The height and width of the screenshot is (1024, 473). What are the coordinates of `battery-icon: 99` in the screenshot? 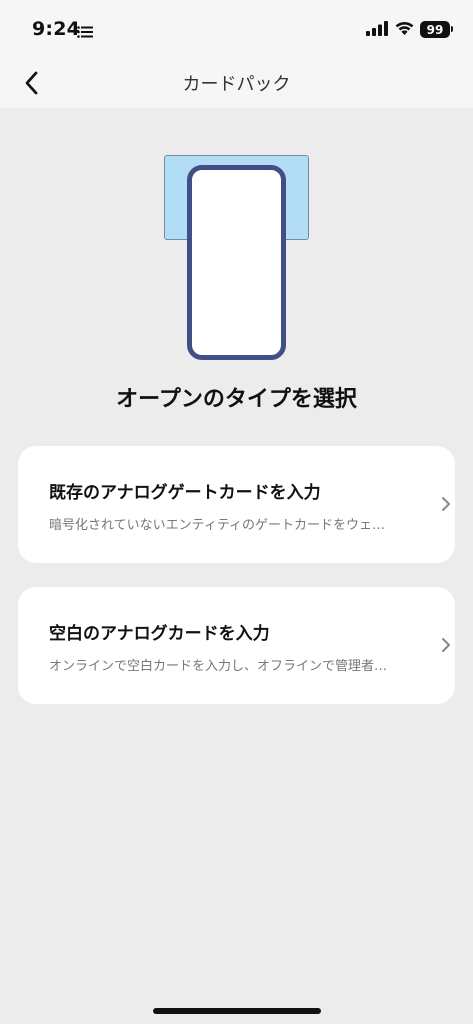 It's located at (435, 29).